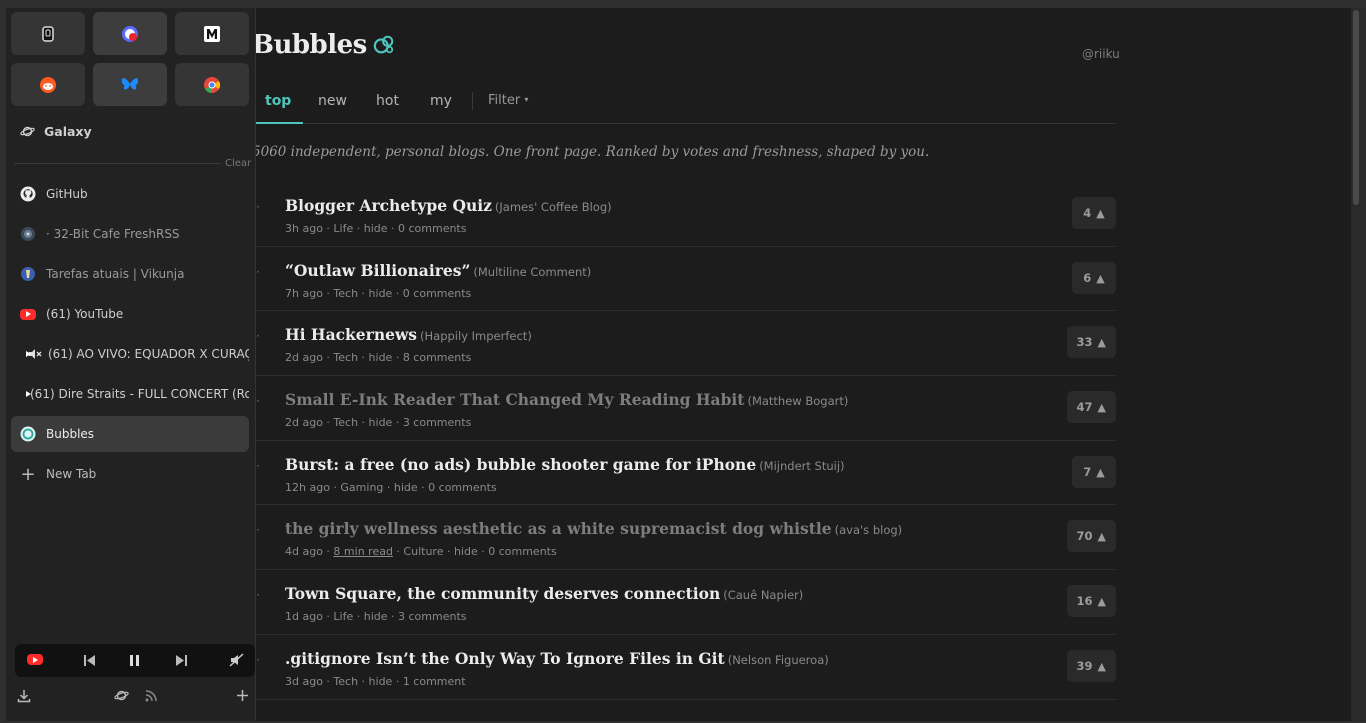 This screenshot has width=1366, height=723. Describe the element at coordinates (181, 660) in the screenshot. I see `next-track-icon` at that location.